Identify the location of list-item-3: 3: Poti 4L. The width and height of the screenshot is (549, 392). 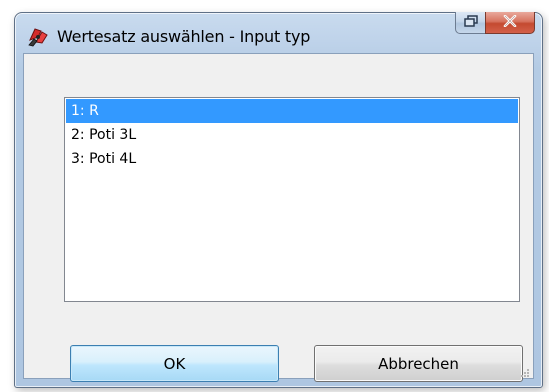
(292, 159).